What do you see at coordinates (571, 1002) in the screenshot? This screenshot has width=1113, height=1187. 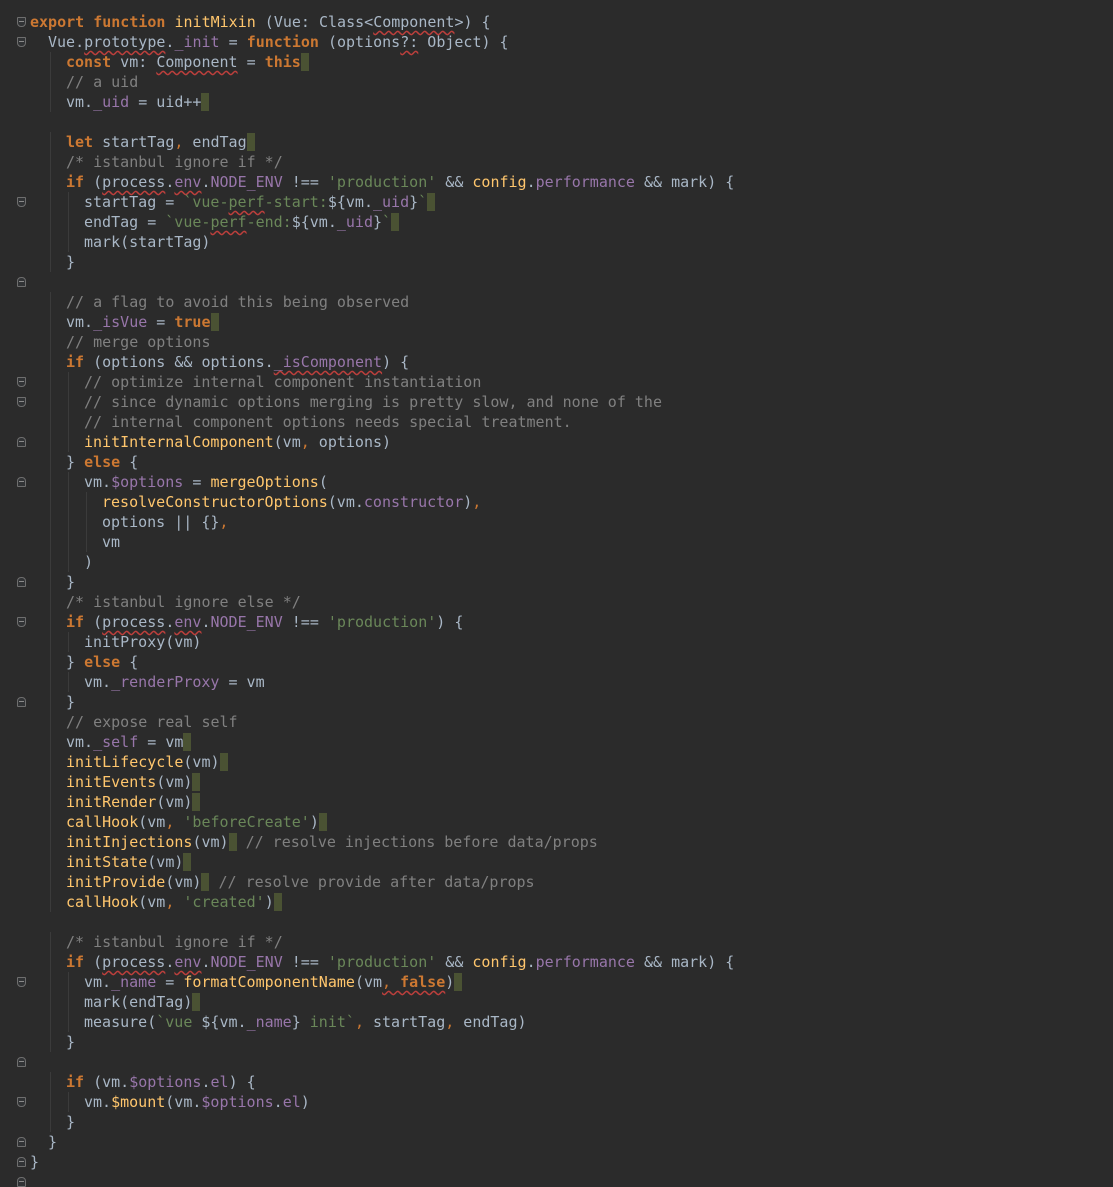 I see `code-line: mark(endTag)` at bounding box center [571, 1002].